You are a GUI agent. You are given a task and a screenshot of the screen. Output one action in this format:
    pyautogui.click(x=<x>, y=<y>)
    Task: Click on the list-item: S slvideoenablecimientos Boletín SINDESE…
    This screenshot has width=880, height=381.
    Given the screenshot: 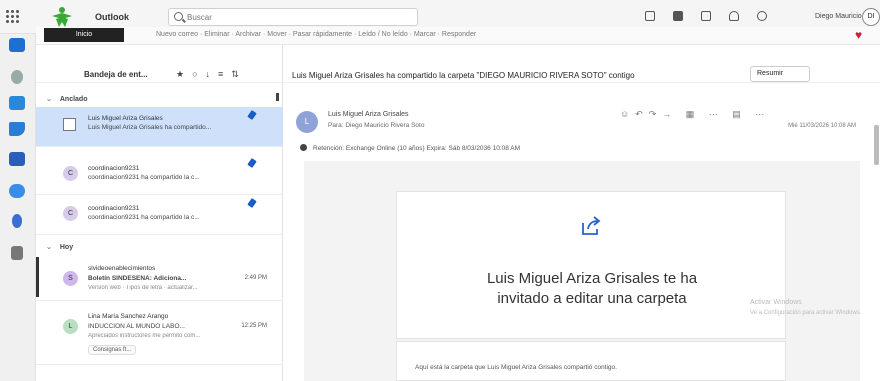 What is the action you would take?
    pyautogui.click(x=159, y=279)
    